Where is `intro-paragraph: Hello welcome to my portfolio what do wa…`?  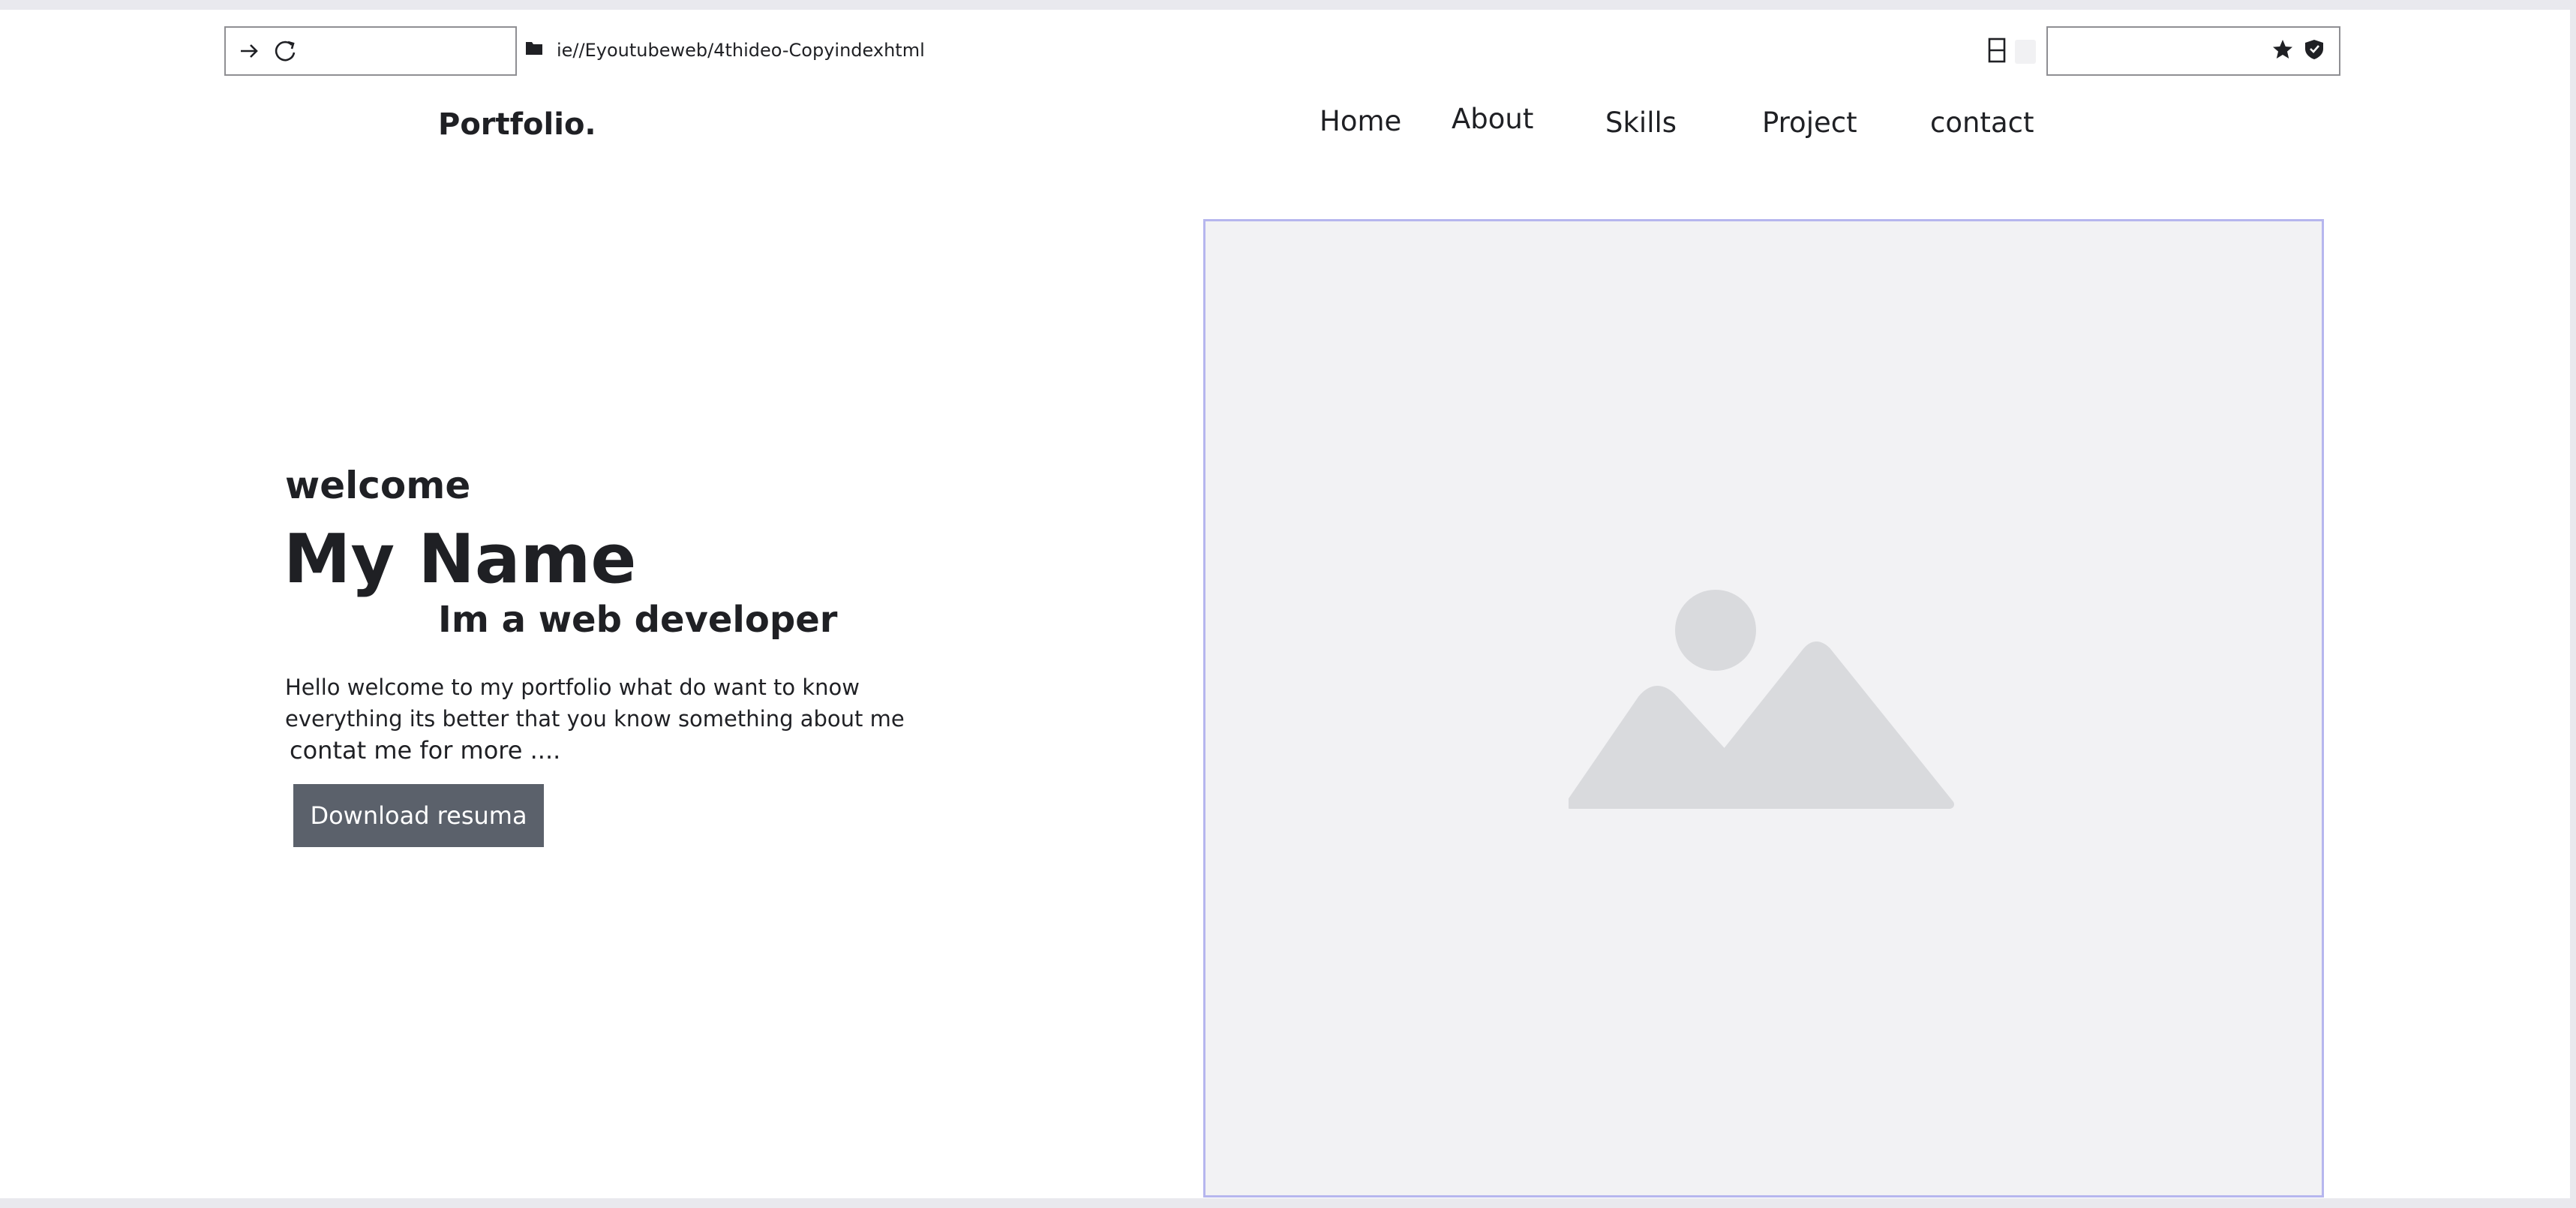
intro-paragraph: Hello welcome to my portfolio what do wa… is located at coordinates (595, 703).